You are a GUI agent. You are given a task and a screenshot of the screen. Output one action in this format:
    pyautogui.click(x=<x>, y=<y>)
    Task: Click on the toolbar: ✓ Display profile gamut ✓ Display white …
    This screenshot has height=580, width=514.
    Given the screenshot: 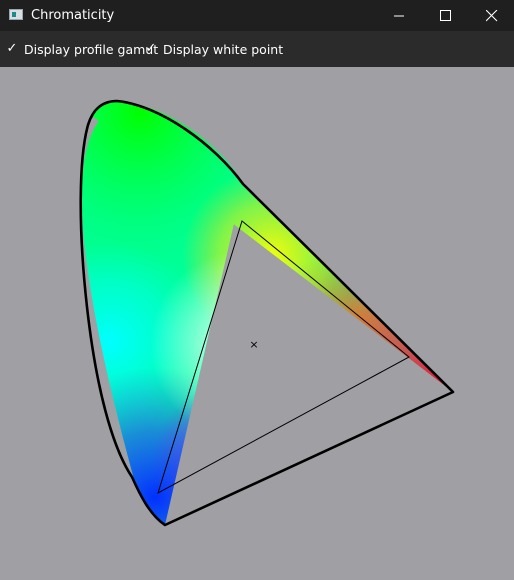 What is the action you would take?
    pyautogui.click(x=257, y=49)
    